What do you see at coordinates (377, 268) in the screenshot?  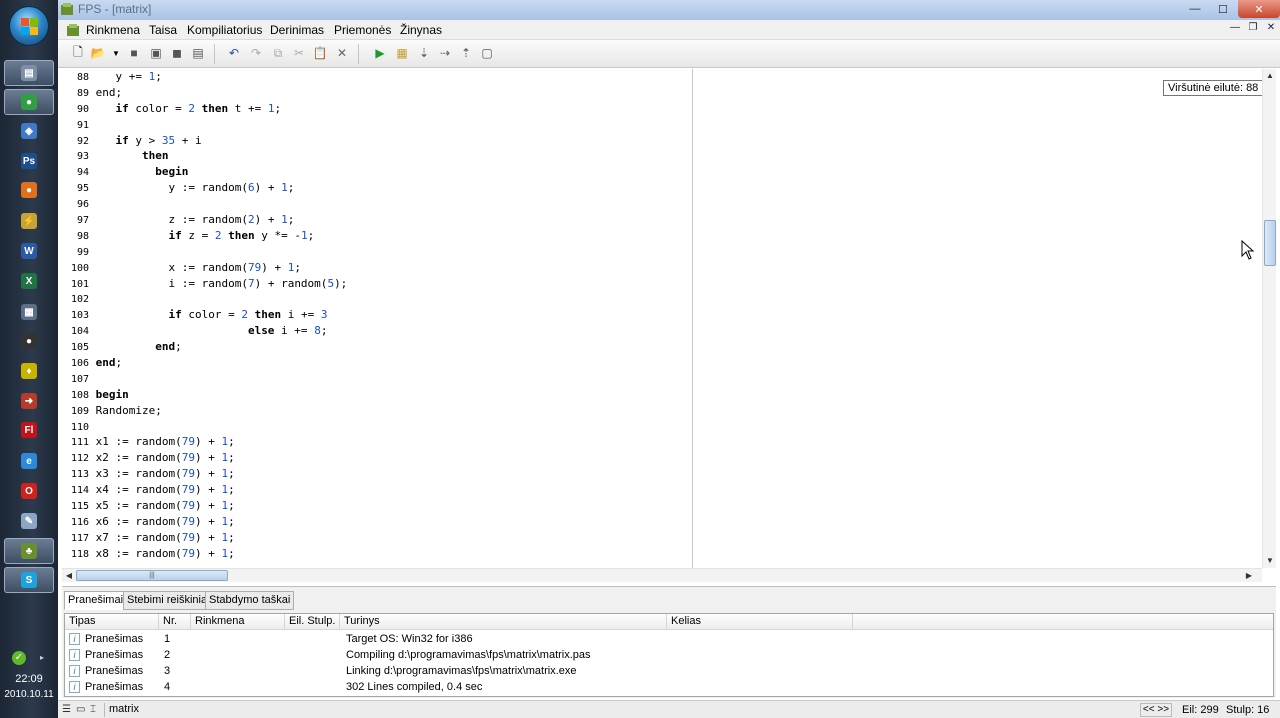 I see `code-line: 100 x := random(79) + 1;` at bounding box center [377, 268].